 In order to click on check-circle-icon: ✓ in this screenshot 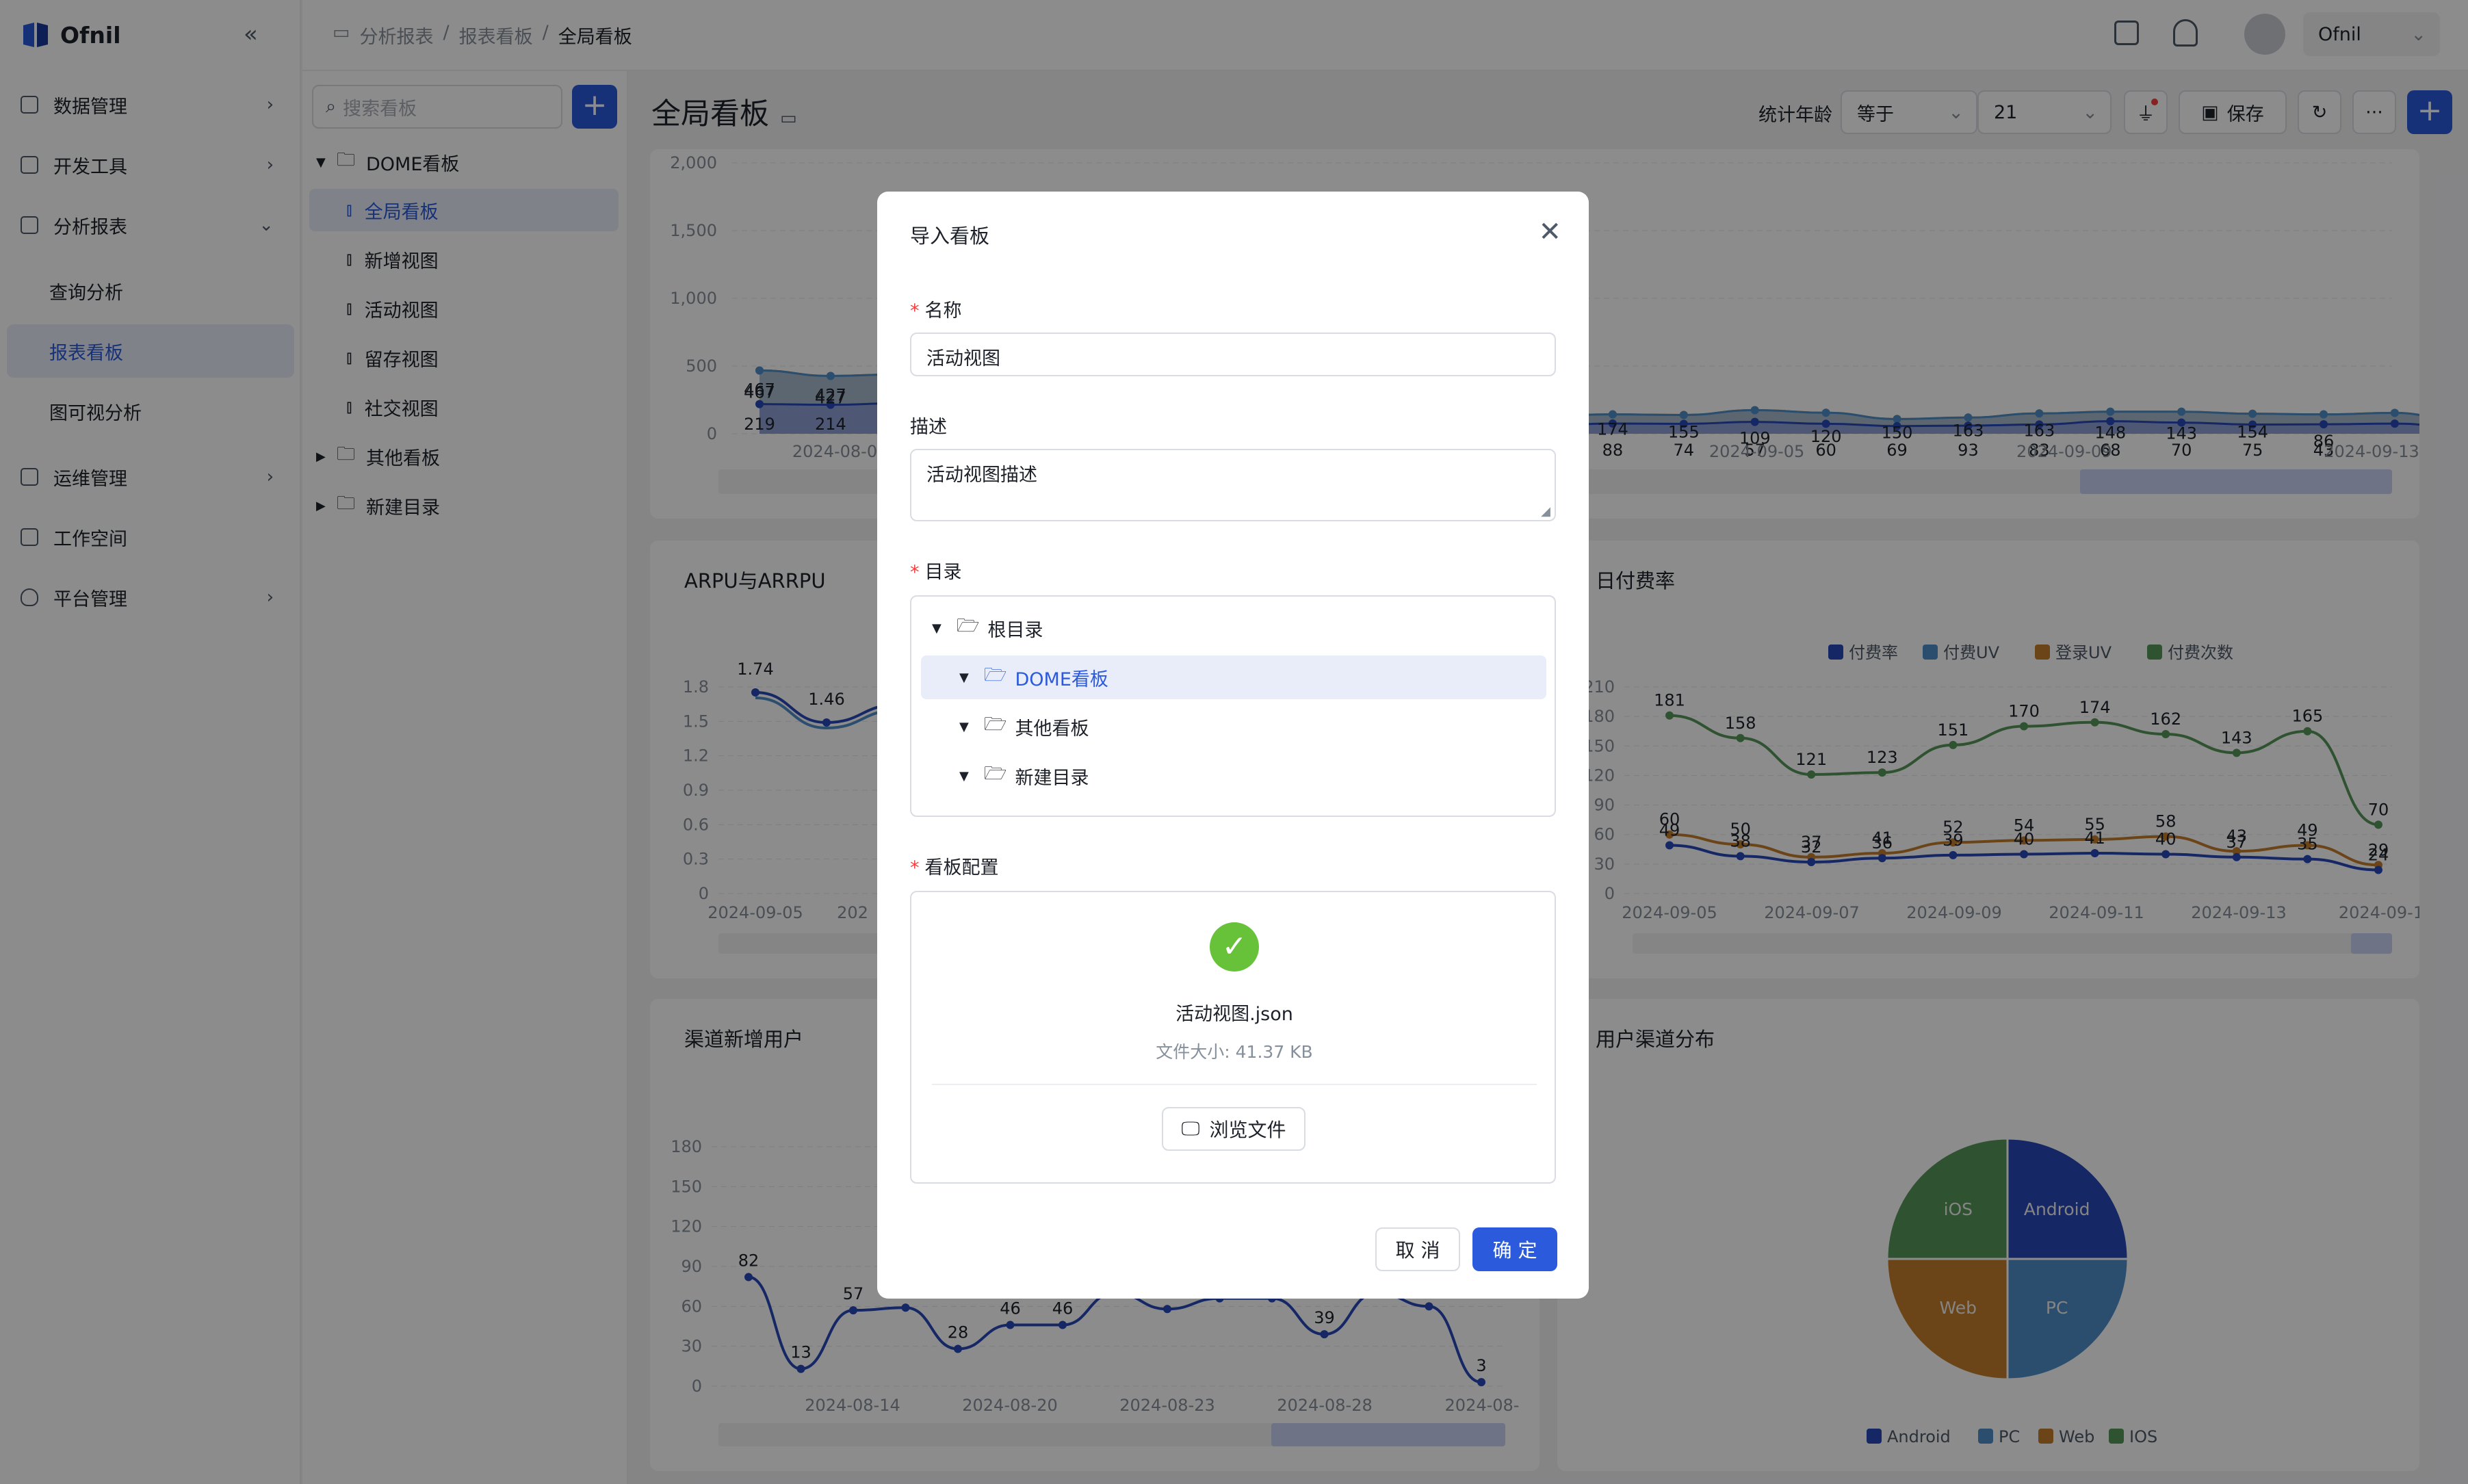, I will do `click(1234, 947)`.